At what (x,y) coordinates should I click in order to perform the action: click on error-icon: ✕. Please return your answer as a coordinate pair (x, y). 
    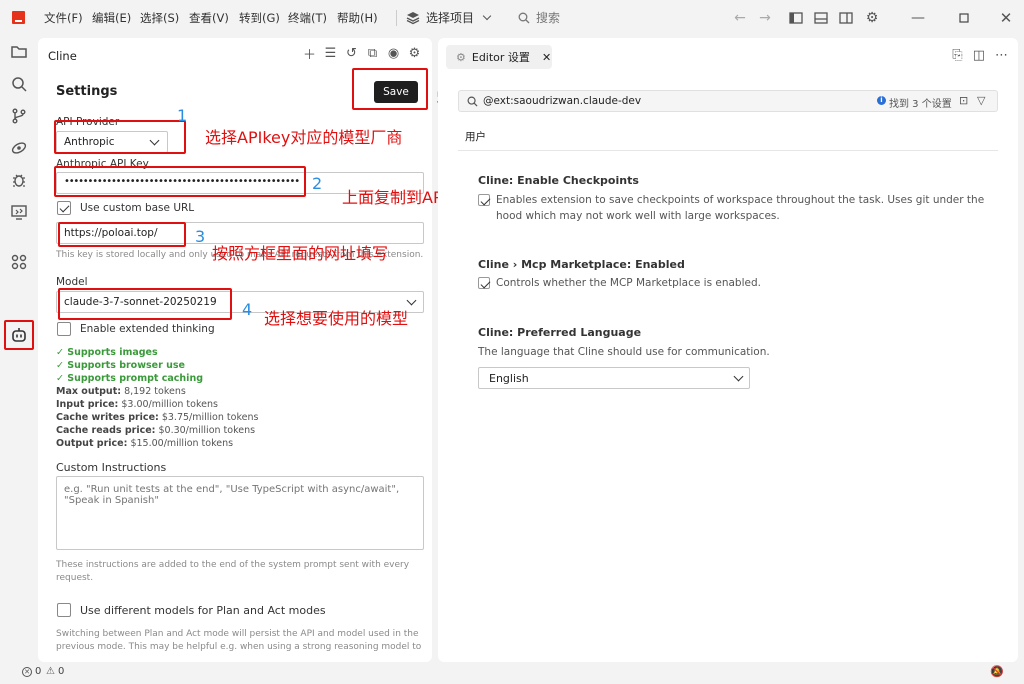
    Looking at the image, I should click on (27, 672).